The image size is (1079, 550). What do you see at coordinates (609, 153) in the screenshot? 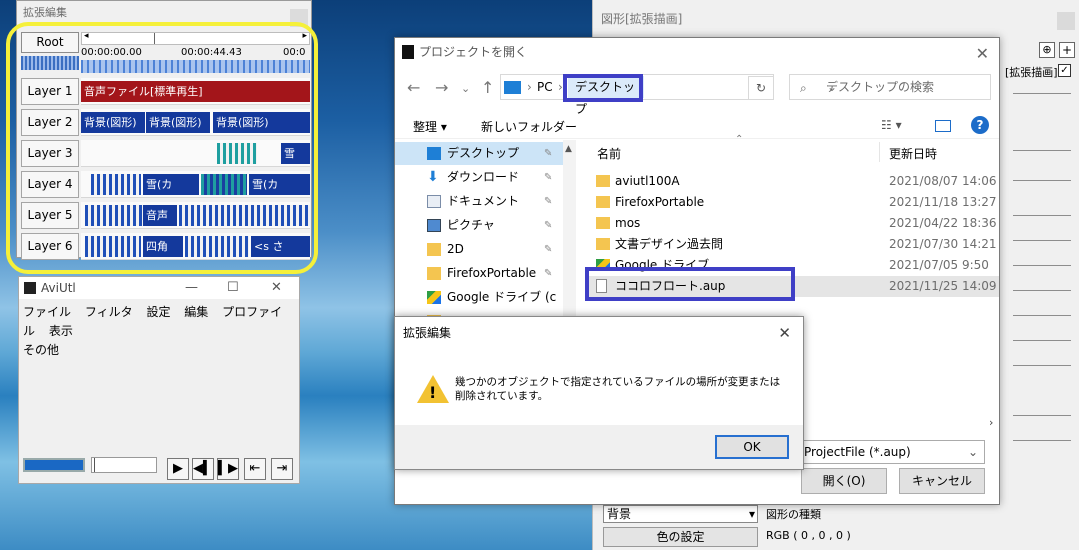
I see `column-name-header: 名前` at bounding box center [609, 153].